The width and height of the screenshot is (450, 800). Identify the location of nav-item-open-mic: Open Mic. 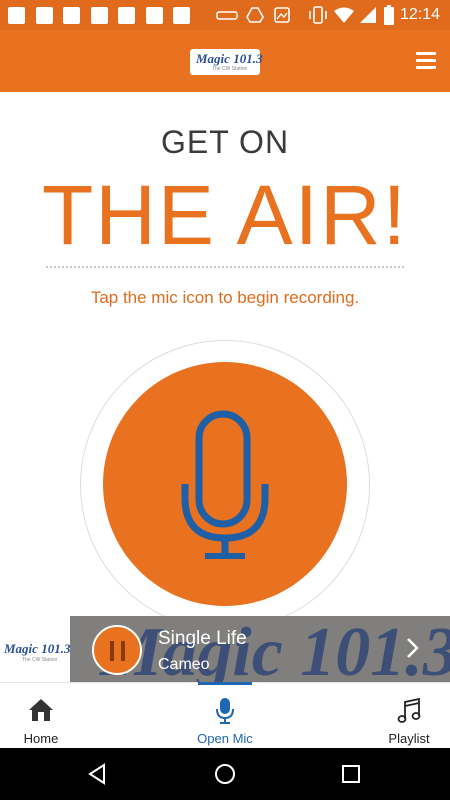
(225, 716).